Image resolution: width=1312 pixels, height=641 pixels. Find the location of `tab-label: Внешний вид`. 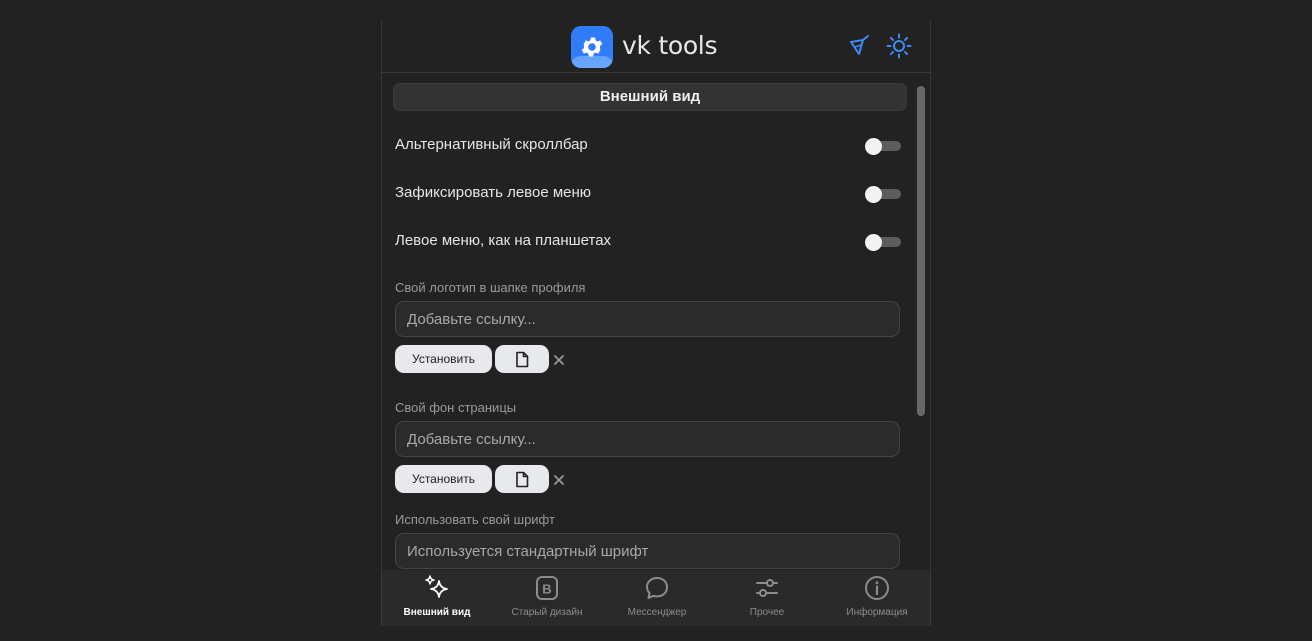

tab-label: Внешний вид is located at coordinates (437, 612).